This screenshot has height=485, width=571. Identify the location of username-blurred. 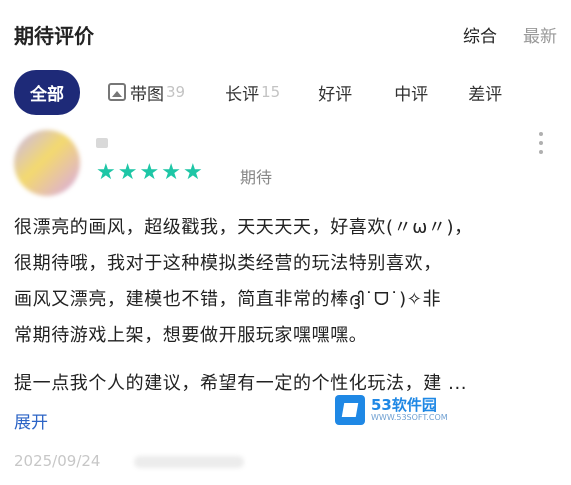
(102, 143).